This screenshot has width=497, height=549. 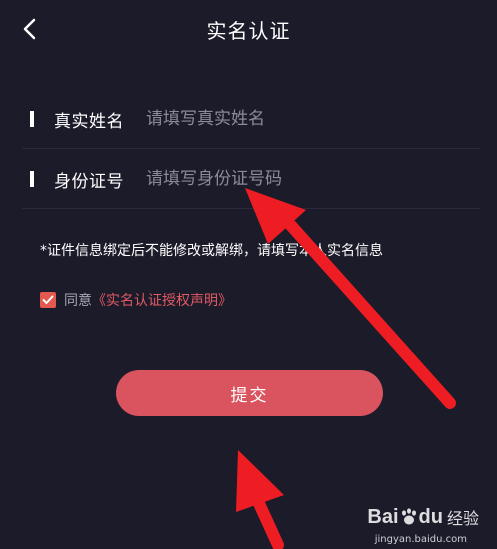 I want to click on name-label: 真实姓名, so click(x=89, y=121).